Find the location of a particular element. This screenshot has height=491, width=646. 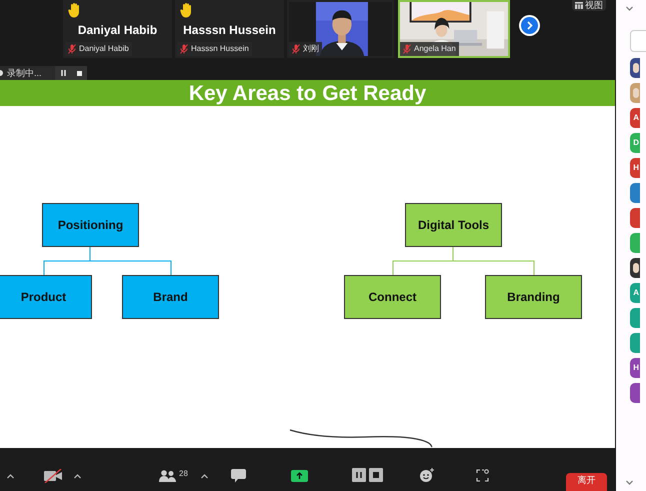

pause-button is located at coordinates (63, 73).